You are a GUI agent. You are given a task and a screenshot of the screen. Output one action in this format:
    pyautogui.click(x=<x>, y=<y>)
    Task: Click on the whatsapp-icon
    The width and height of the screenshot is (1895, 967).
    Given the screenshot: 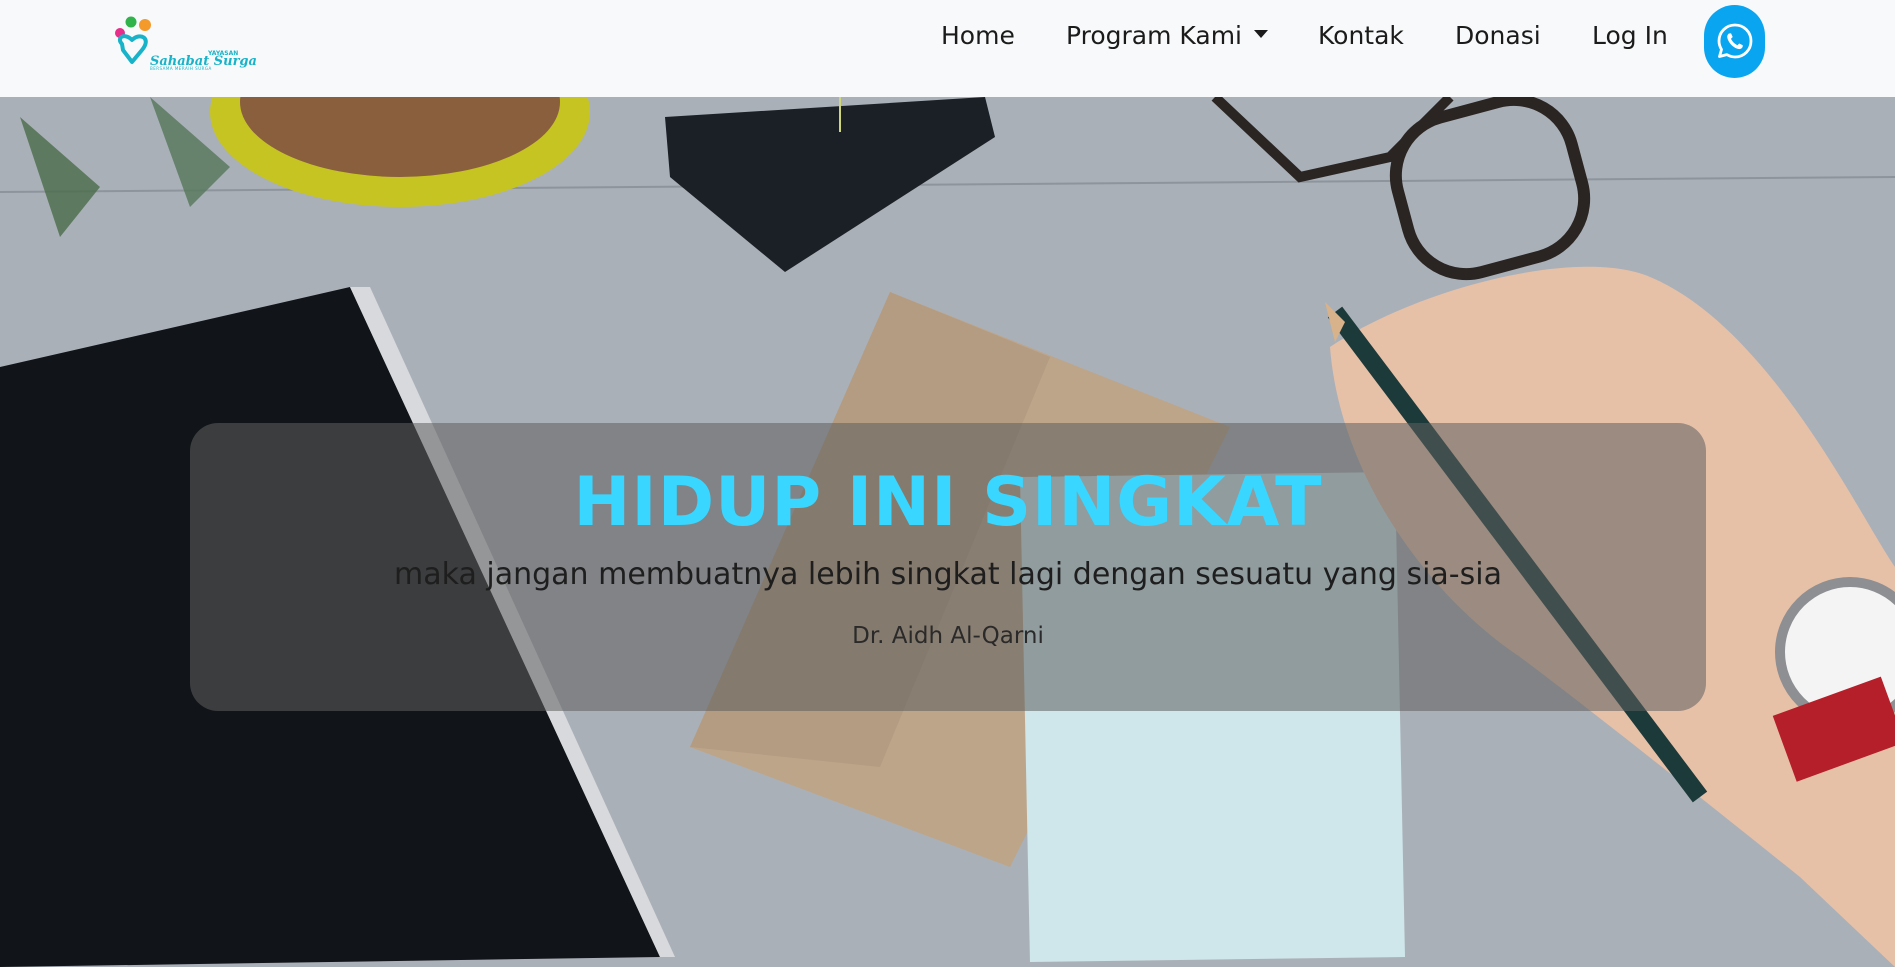 What is the action you would take?
    pyautogui.click(x=1735, y=41)
    